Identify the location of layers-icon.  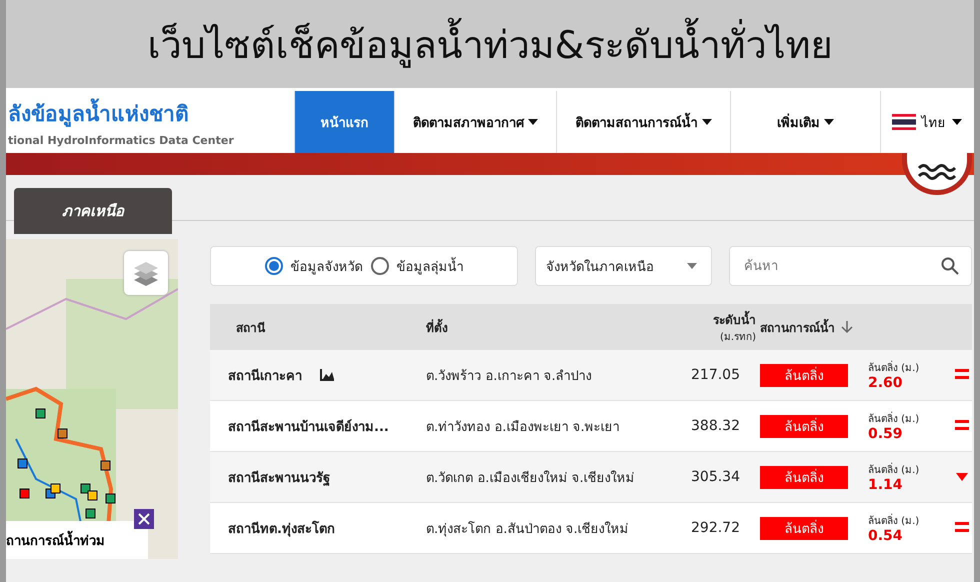
(146, 273).